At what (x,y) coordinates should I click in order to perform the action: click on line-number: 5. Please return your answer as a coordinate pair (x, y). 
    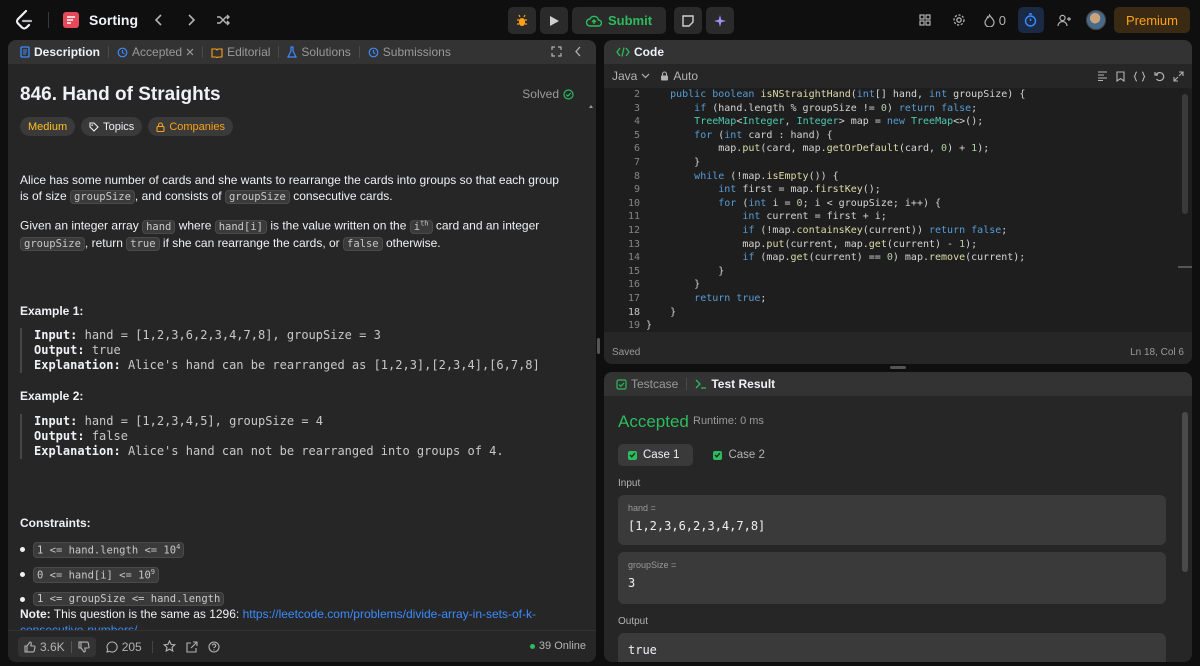
    Looking at the image, I should click on (636, 135).